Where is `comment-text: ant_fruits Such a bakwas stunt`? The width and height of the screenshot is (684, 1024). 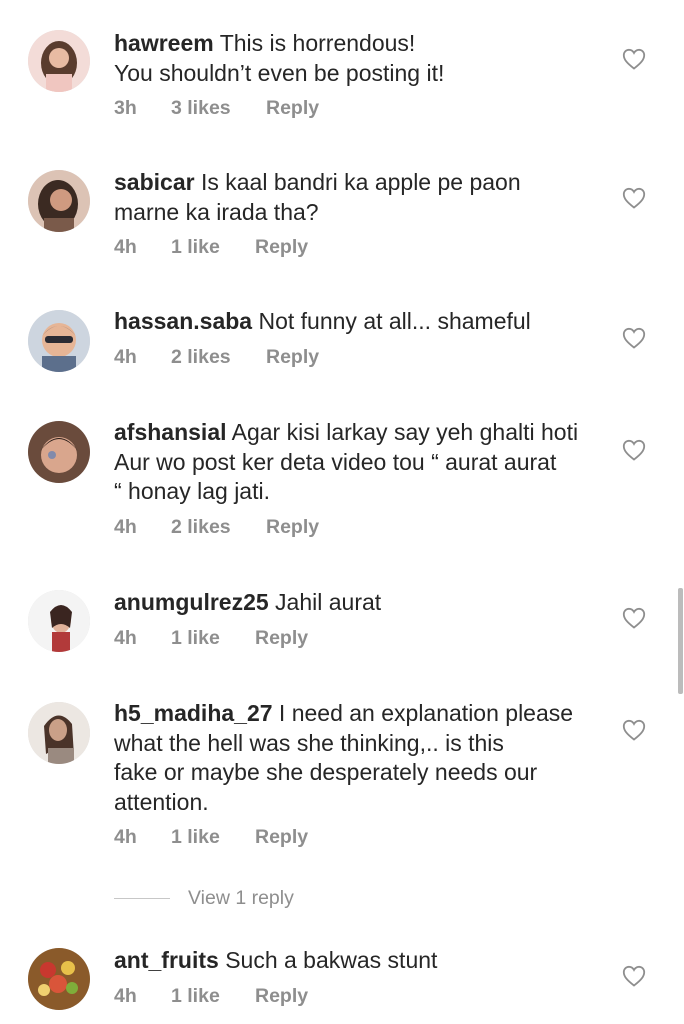
comment-text: ant_fruits Such a bakwas stunt is located at coordinates (364, 961).